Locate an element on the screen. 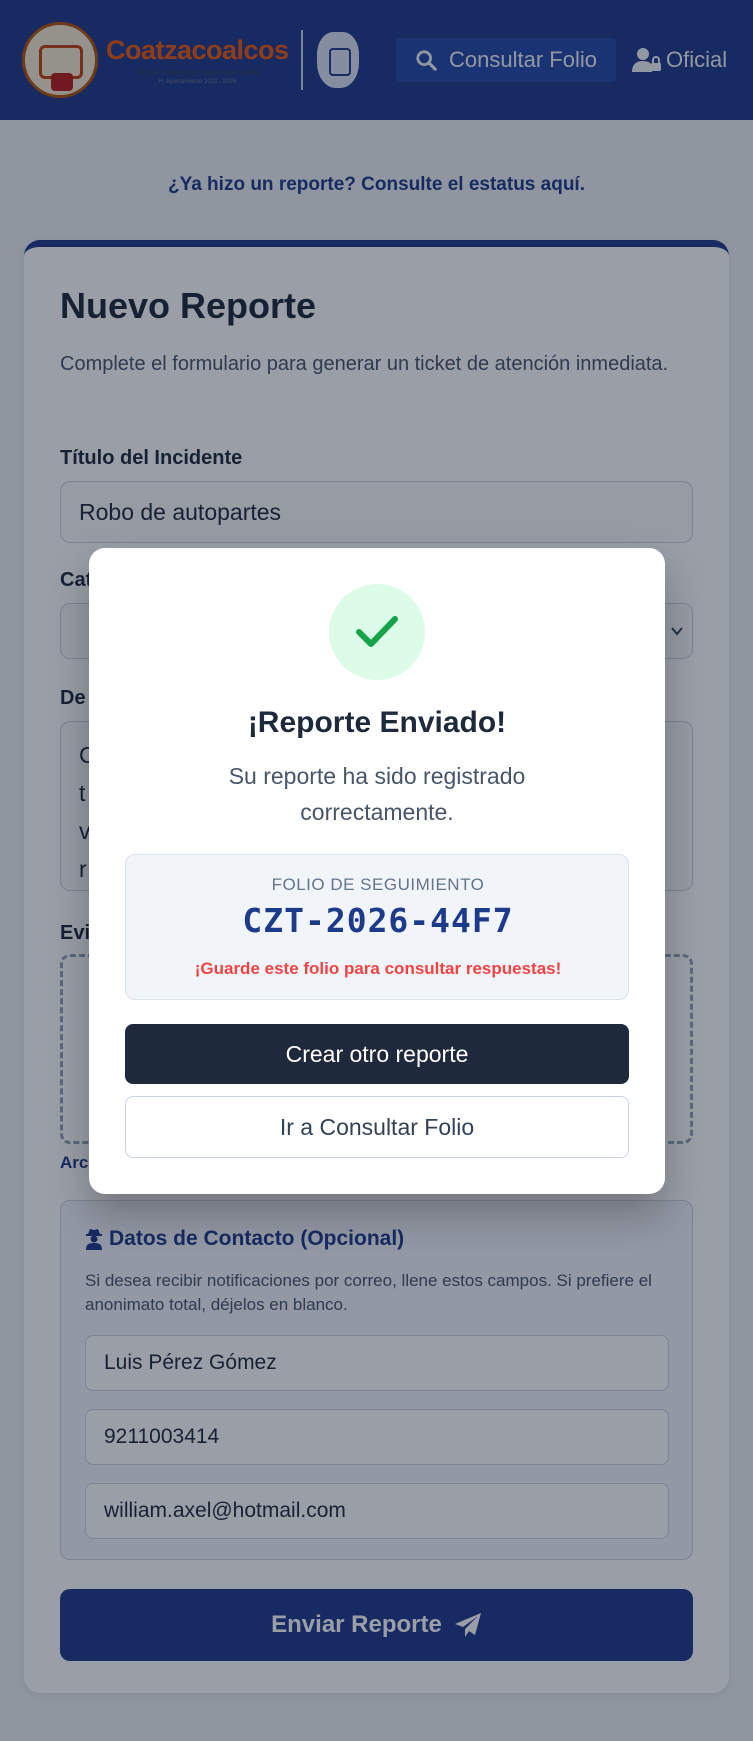  check-icon is located at coordinates (377, 631).